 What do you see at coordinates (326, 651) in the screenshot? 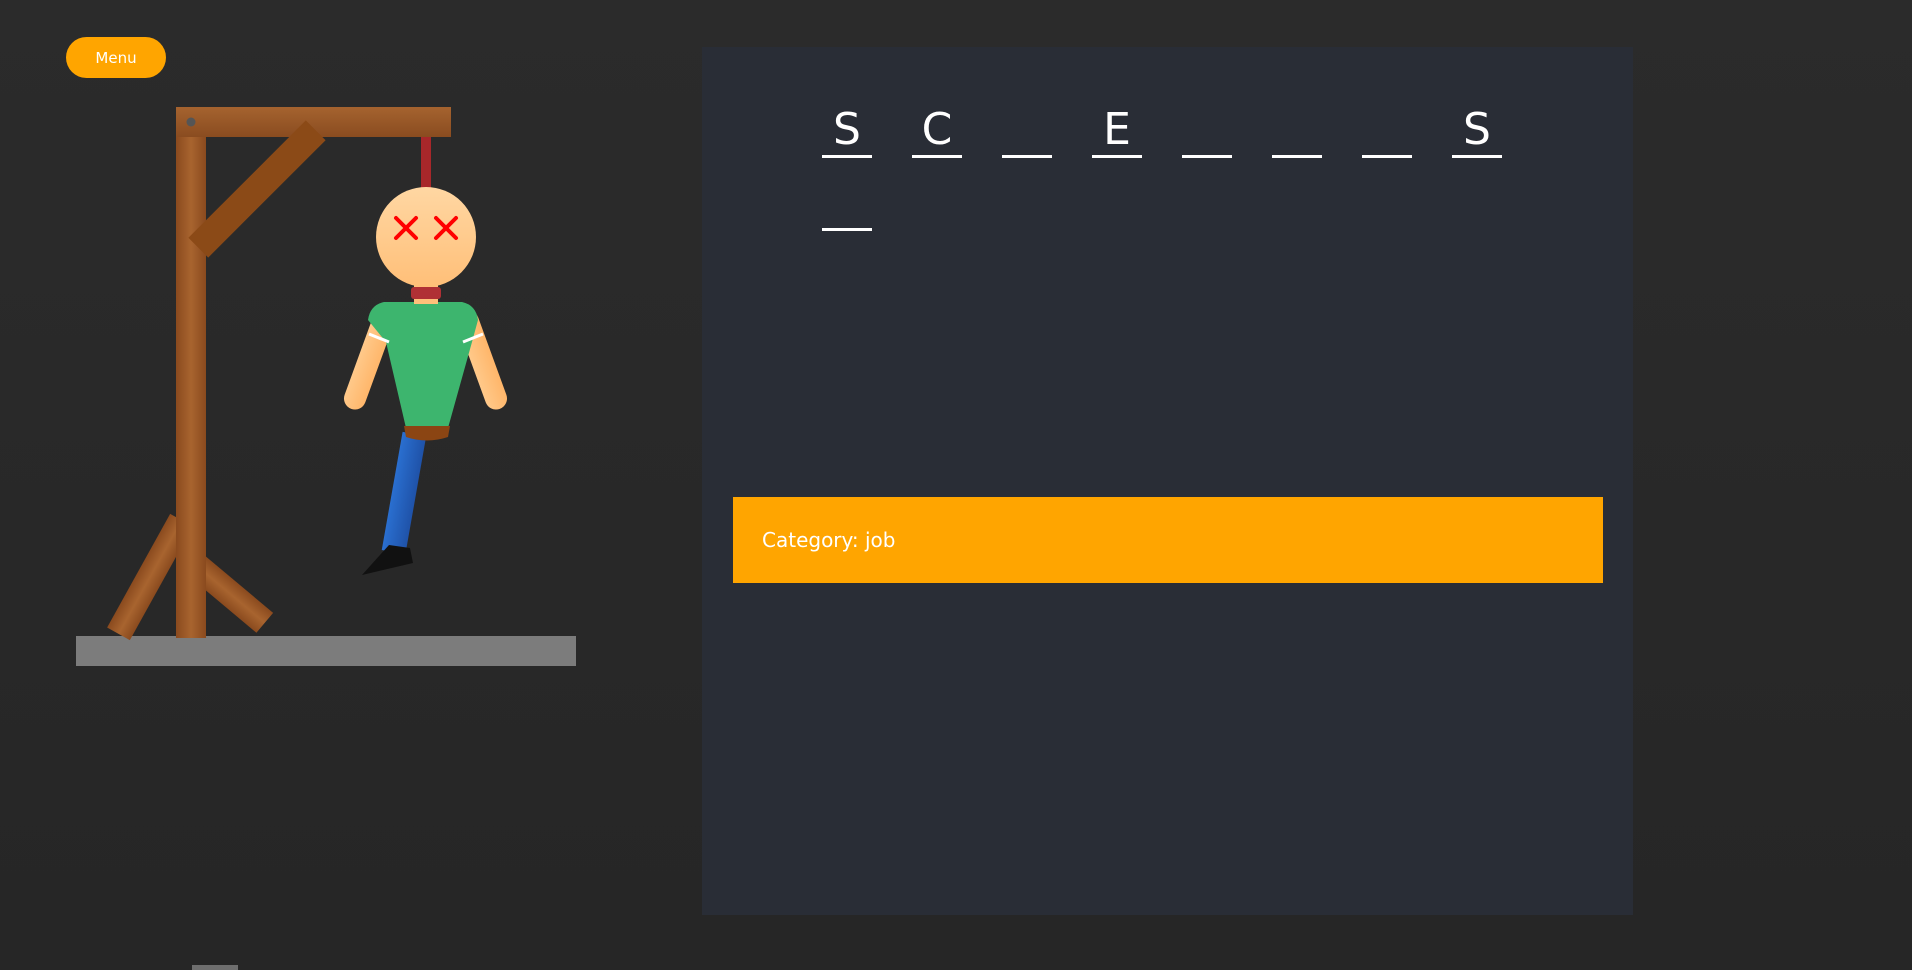
I see `gallows-base` at bounding box center [326, 651].